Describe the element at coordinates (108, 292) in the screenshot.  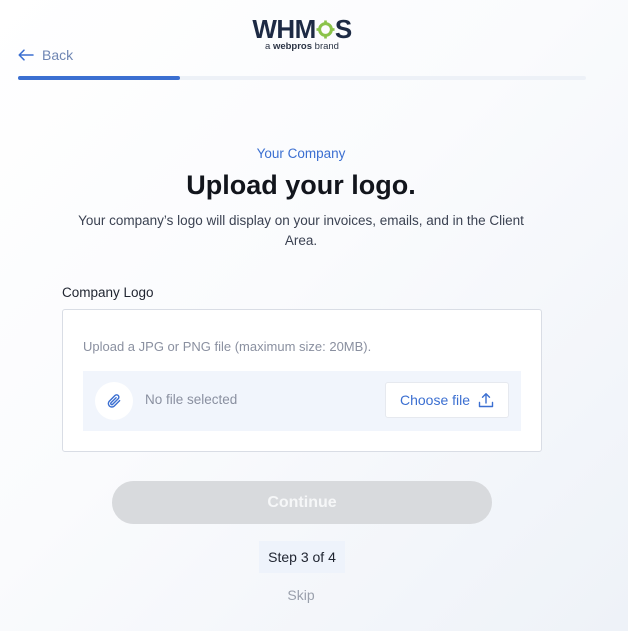
I see `company-logo-label: Company Logo` at that location.